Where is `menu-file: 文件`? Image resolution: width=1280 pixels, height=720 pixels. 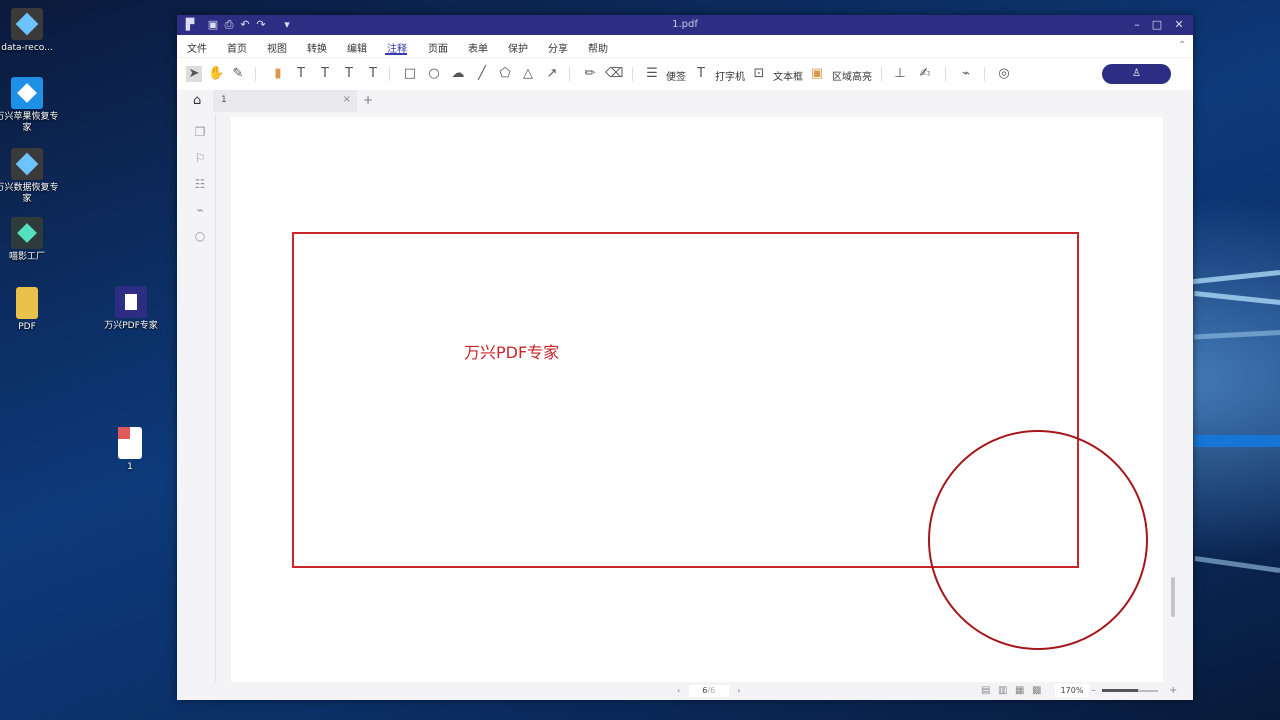
menu-file: 文件 is located at coordinates (197, 47).